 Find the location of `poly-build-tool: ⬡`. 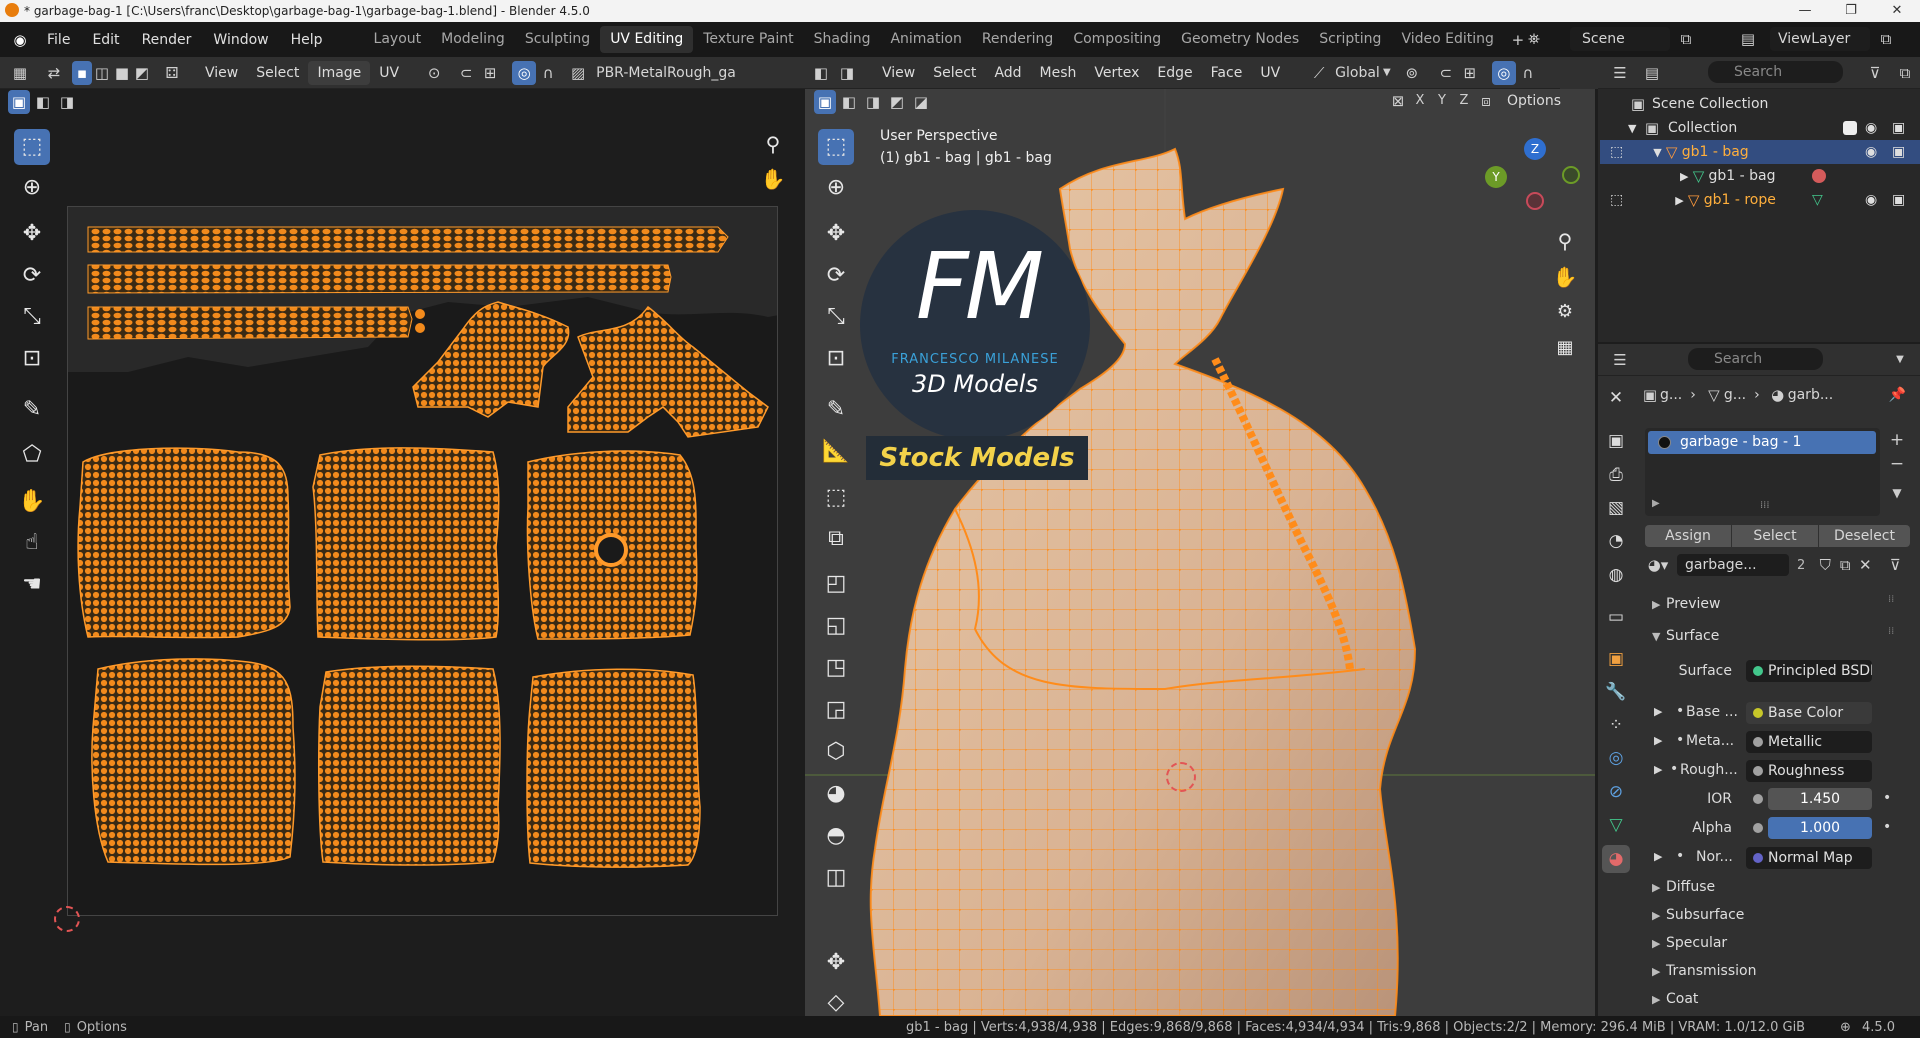

poly-build-tool: ⬡ is located at coordinates (836, 752).